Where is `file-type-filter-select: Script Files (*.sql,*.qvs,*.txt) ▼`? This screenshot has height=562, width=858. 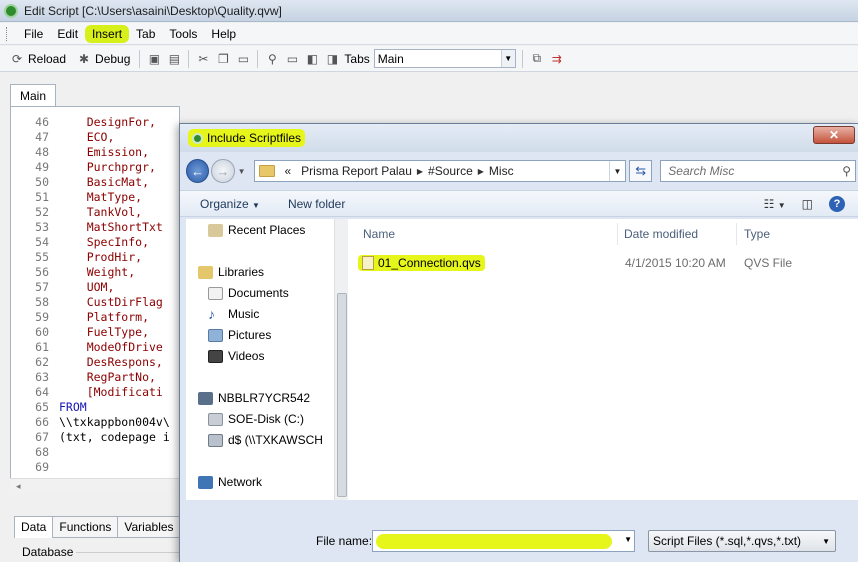
file-type-filter-select: Script Files (*.sql,*.qvs,*.txt) ▼ is located at coordinates (742, 541).